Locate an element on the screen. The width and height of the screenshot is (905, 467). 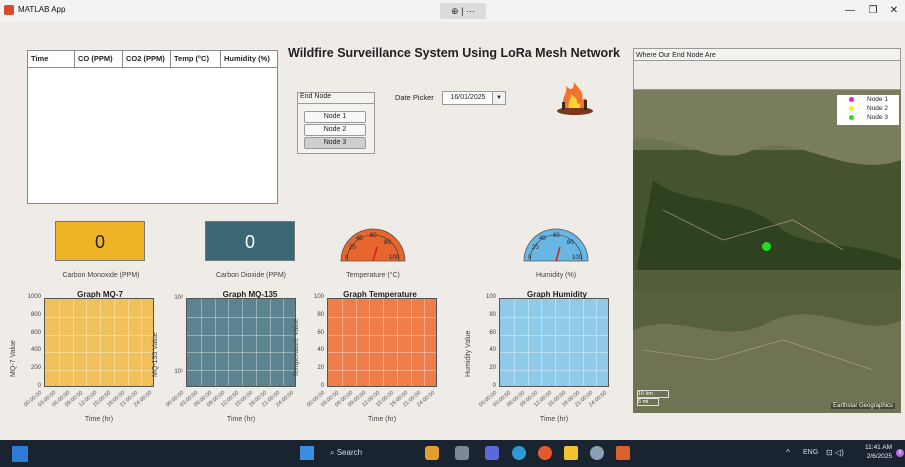
col-humidity: Humidity (%) is located at coordinates (249, 59).